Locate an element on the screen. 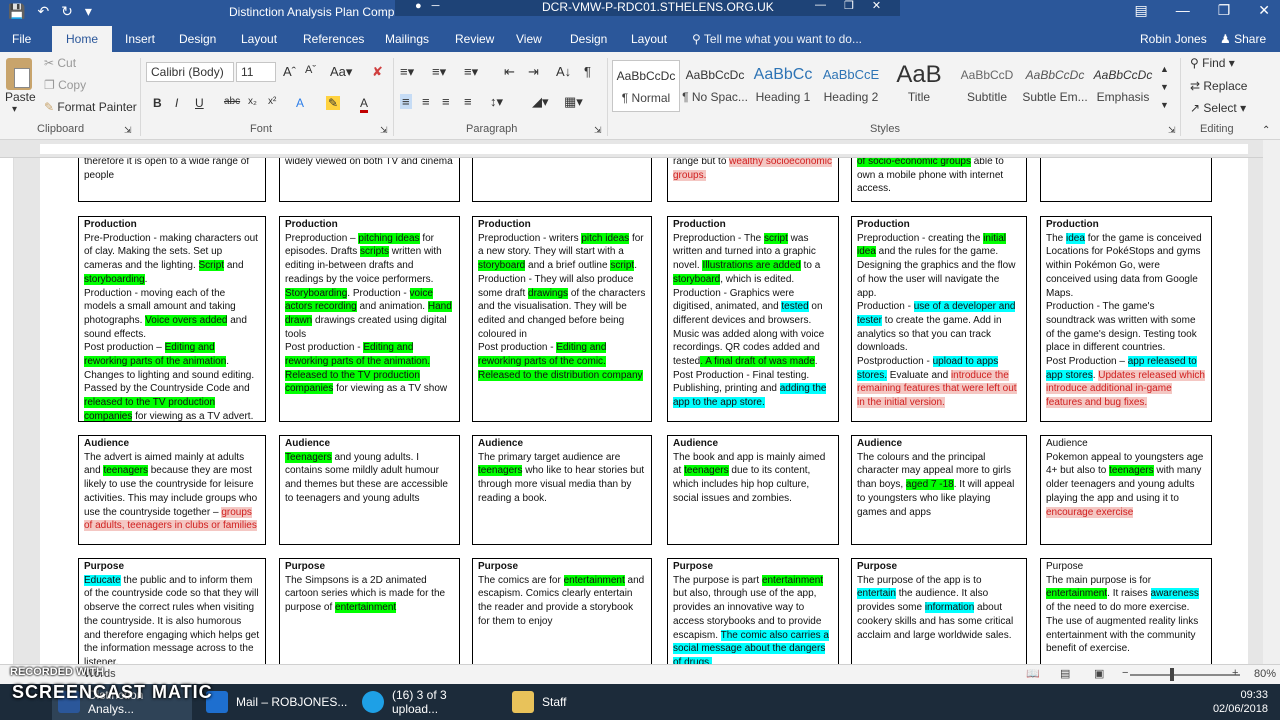  underline-button: U is located at coordinates (199, 103).